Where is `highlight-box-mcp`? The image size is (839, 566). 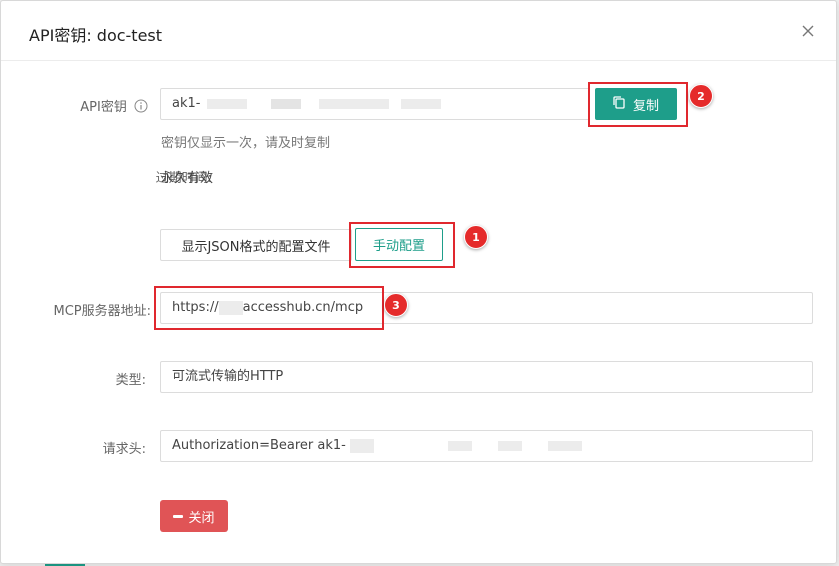
highlight-box-mcp is located at coordinates (269, 308).